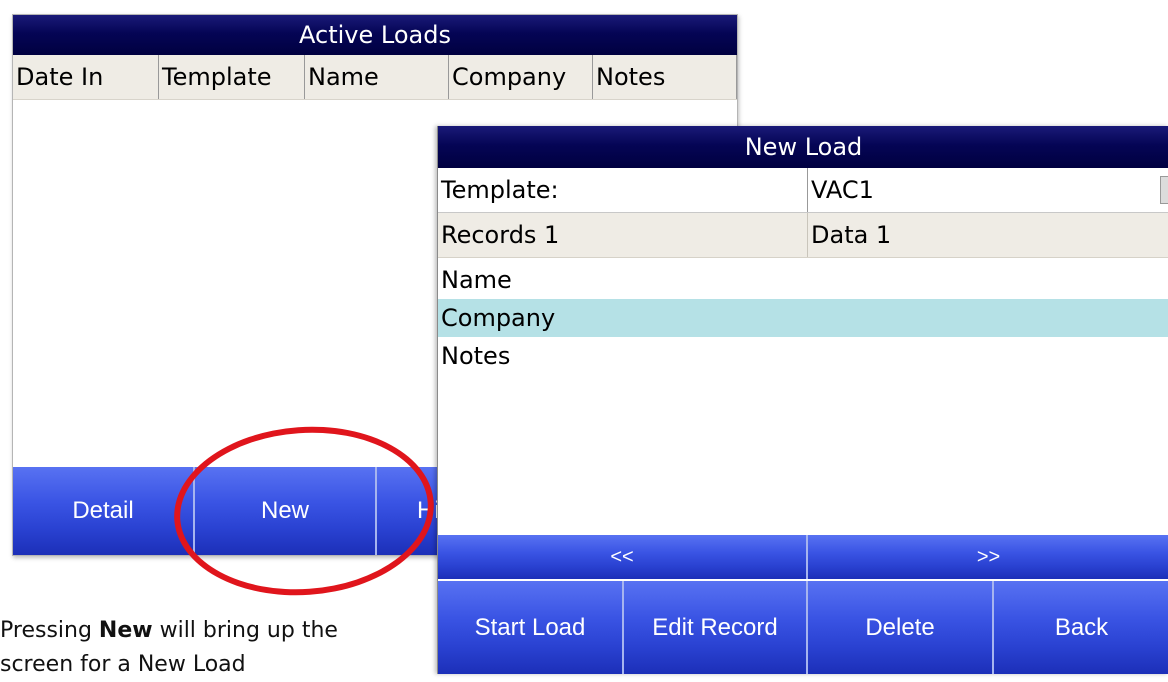 The height and width of the screenshot is (682, 1168). Describe the element at coordinates (716, 627) in the screenshot. I see `edit-record-button: Edit Record` at that location.